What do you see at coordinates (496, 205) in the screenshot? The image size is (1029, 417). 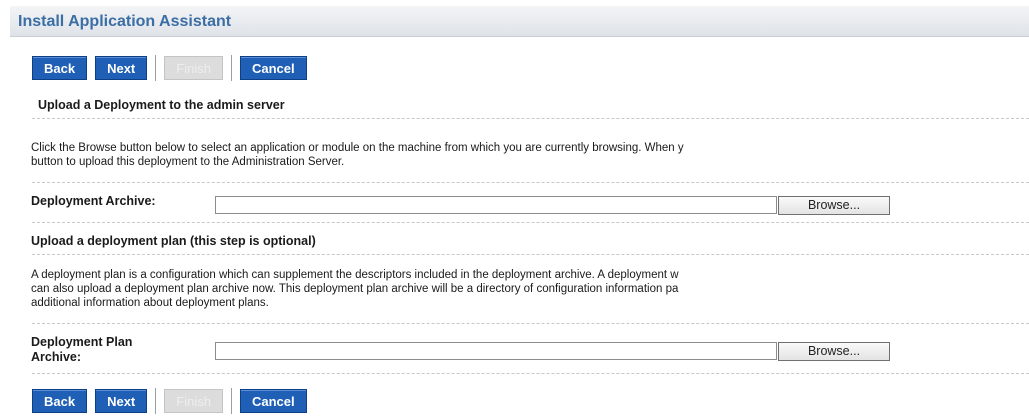 I see `deployment-archive-input` at bounding box center [496, 205].